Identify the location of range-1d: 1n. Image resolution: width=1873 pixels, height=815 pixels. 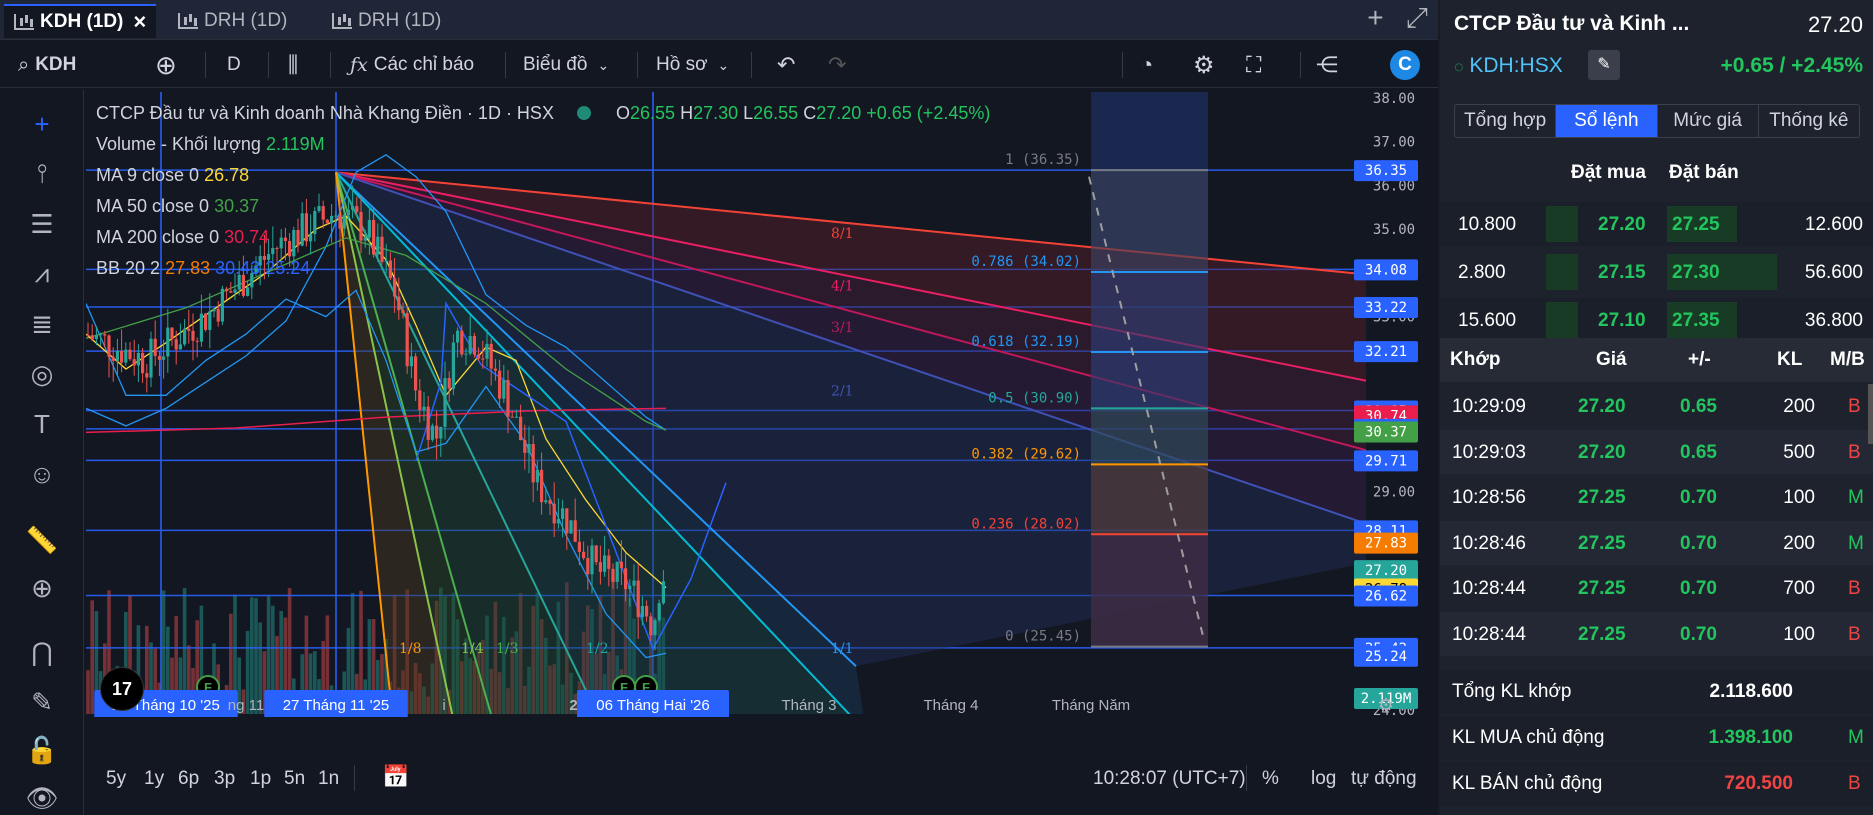
(328, 779).